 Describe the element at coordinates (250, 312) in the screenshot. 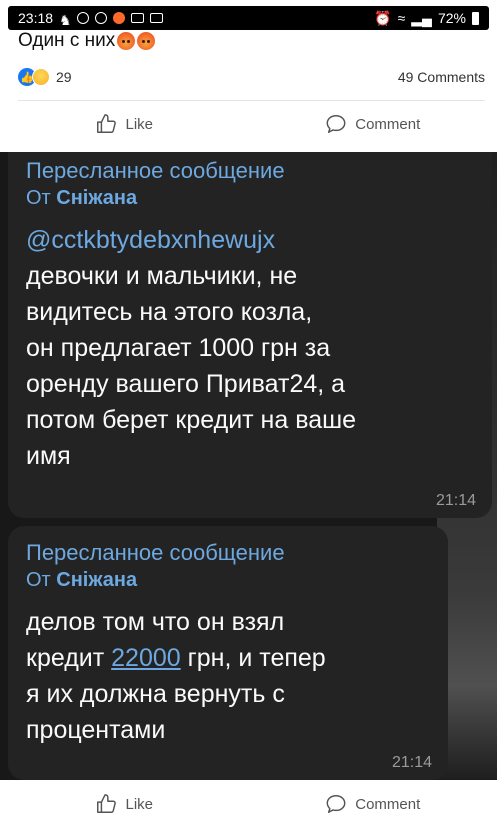

I see `message-line: видитесь на этого козла,` at that location.